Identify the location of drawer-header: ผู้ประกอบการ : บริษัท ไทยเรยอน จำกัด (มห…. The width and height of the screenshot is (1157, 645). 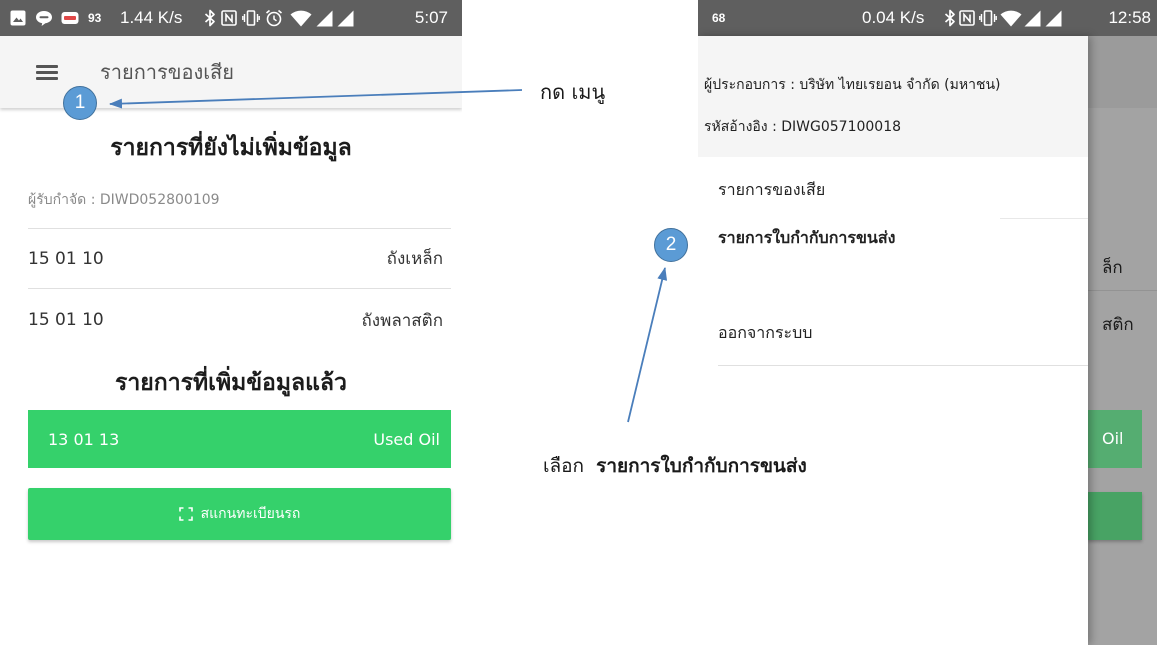
(893, 96).